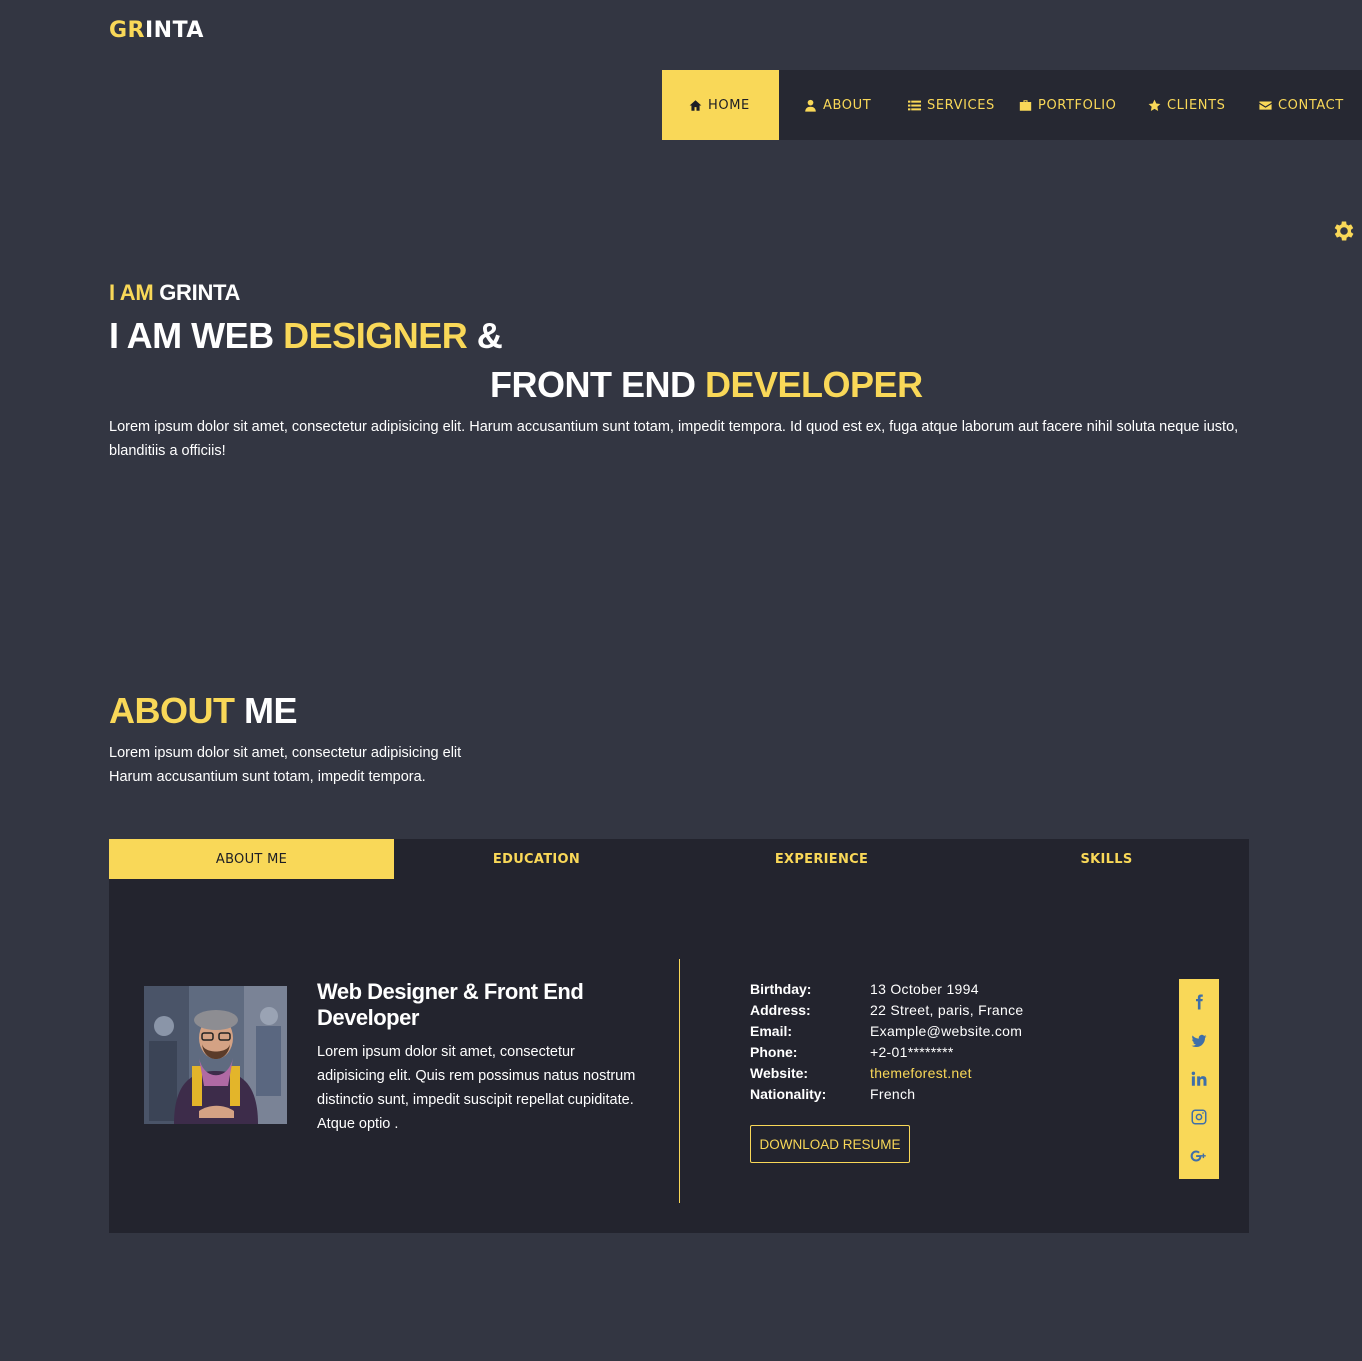 The width and height of the screenshot is (1362, 1361). Describe the element at coordinates (695, 105) in the screenshot. I see `home-icon` at that location.